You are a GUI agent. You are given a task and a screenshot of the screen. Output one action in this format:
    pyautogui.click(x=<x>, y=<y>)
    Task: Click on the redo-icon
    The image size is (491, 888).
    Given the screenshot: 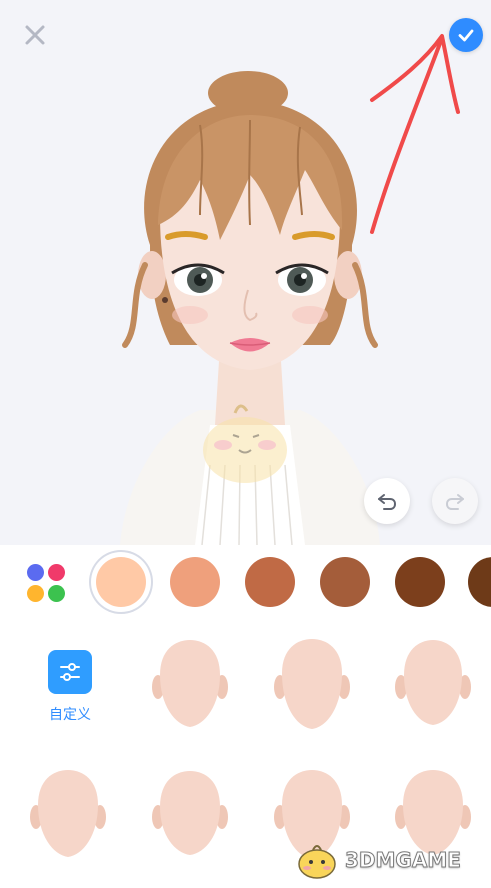 What is the action you would take?
    pyautogui.click(x=454, y=502)
    